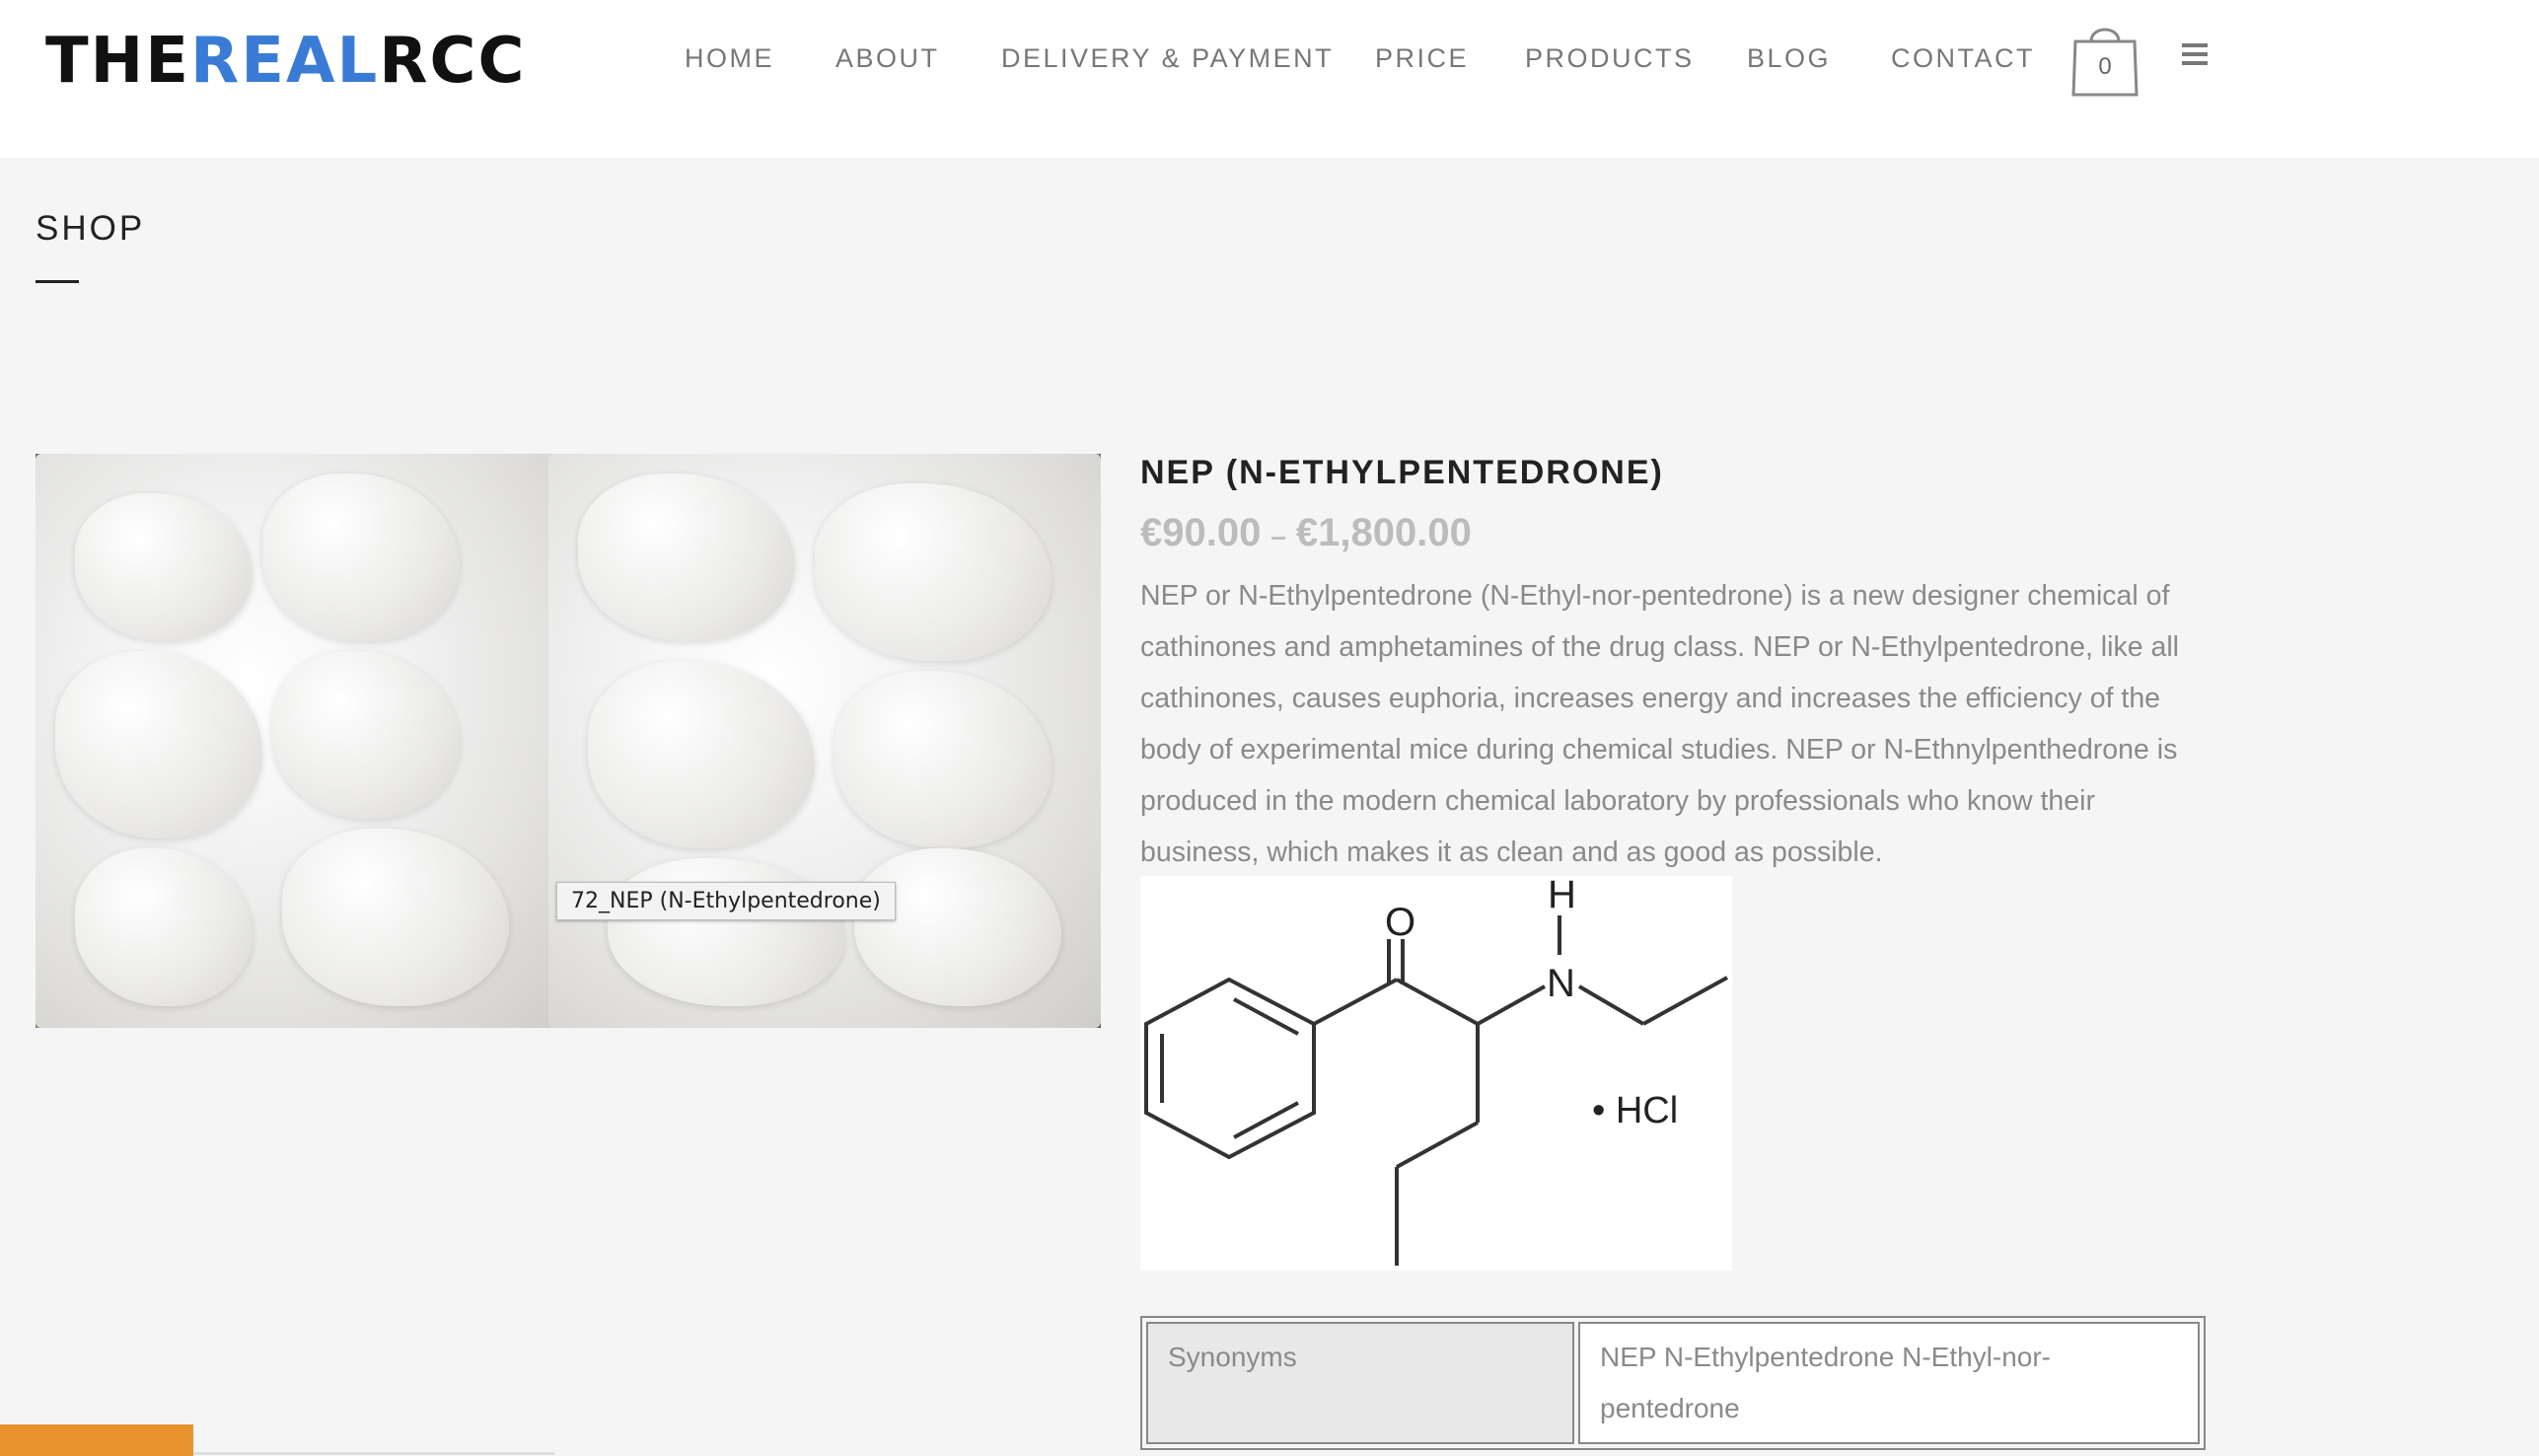 Image resolution: width=2539 pixels, height=1456 pixels. What do you see at coordinates (1360, 1383) in the screenshot?
I see `spec-key: Synonyms` at bounding box center [1360, 1383].